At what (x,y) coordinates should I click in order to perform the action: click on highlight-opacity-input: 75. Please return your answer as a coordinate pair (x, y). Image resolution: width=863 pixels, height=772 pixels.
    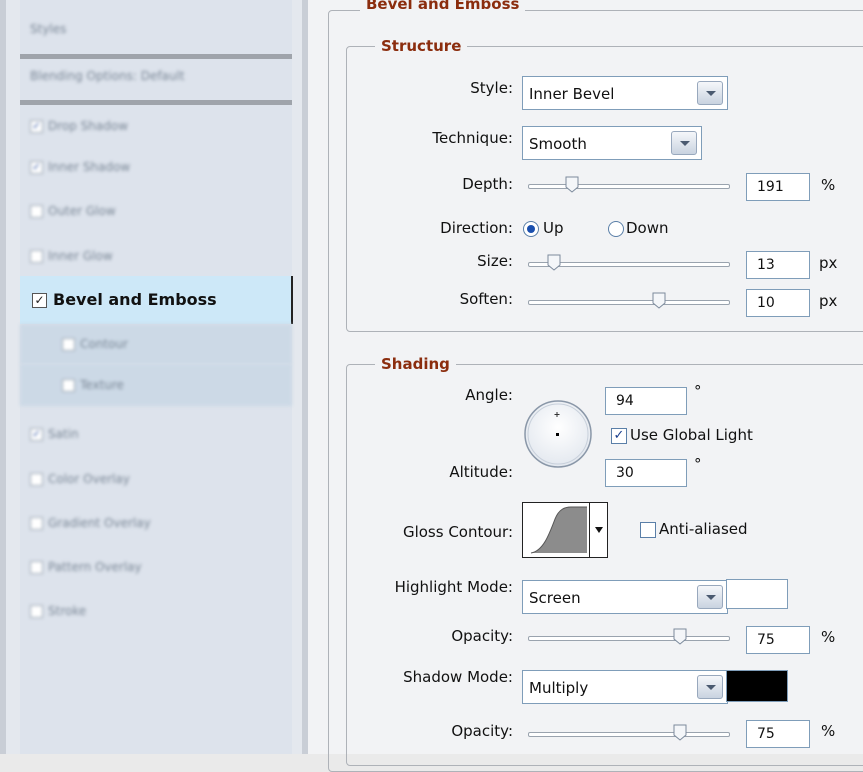
    Looking at the image, I should click on (778, 640).